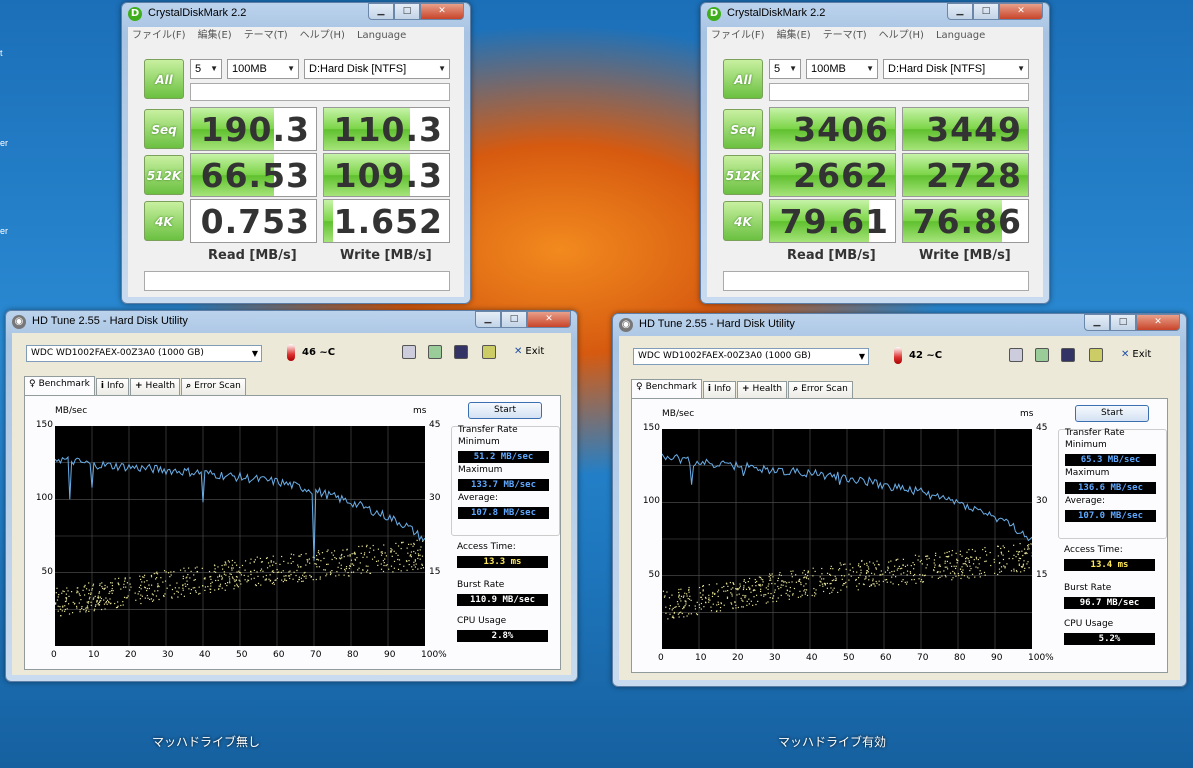 Image resolution: width=1193 pixels, height=768 pixels. I want to click on thermometer-icon, so click(898, 355).